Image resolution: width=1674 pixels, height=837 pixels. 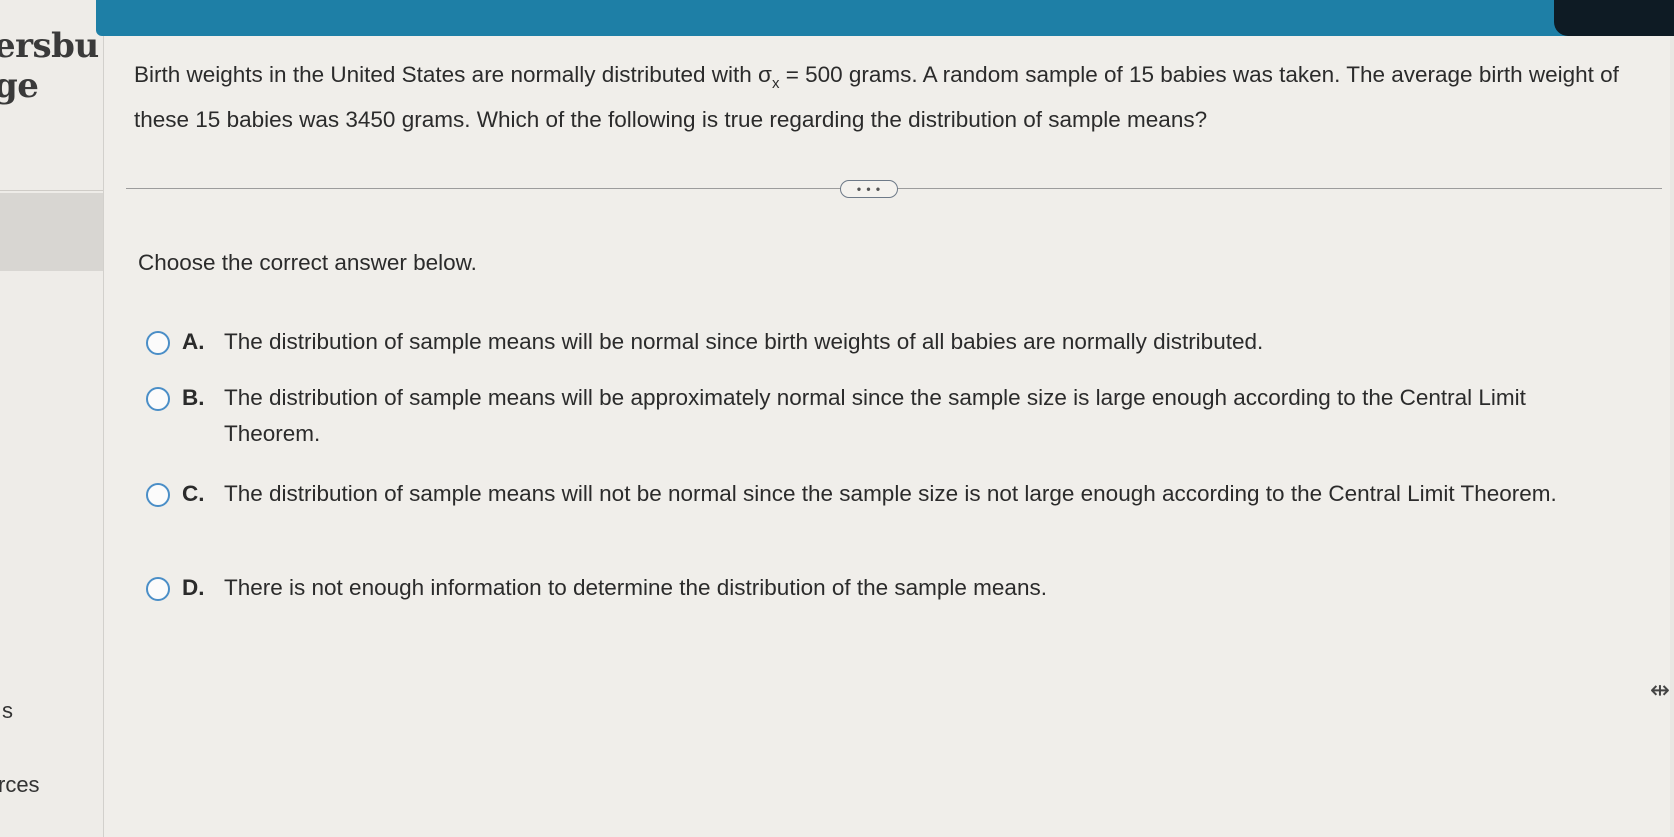 I want to click on option-letter: C., so click(x=193, y=493).